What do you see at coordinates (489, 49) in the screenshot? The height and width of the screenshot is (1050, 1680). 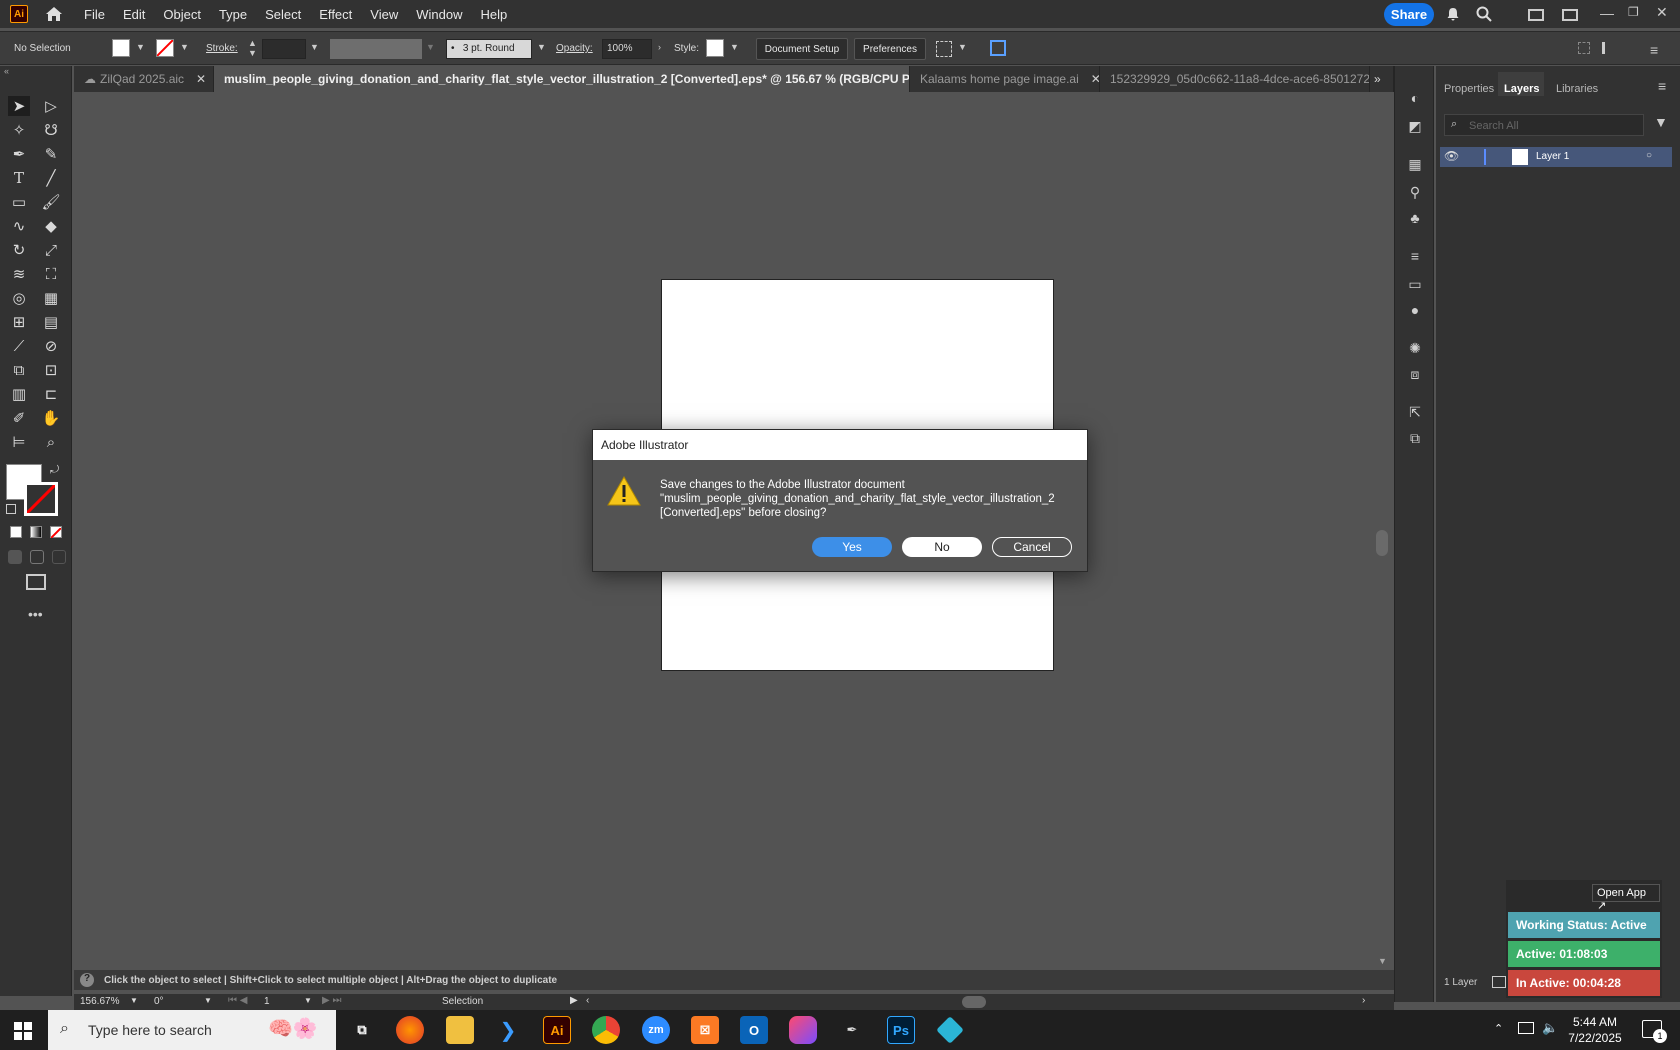 I see `brush-definition: • 3 pt. Round` at bounding box center [489, 49].